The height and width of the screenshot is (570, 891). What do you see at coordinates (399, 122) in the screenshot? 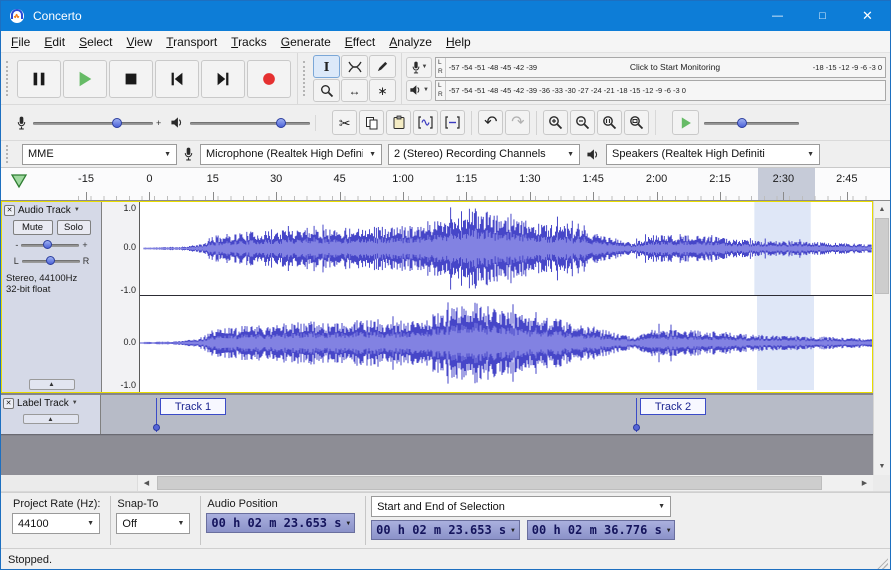
I see `paste-button` at bounding box center [399, 122].